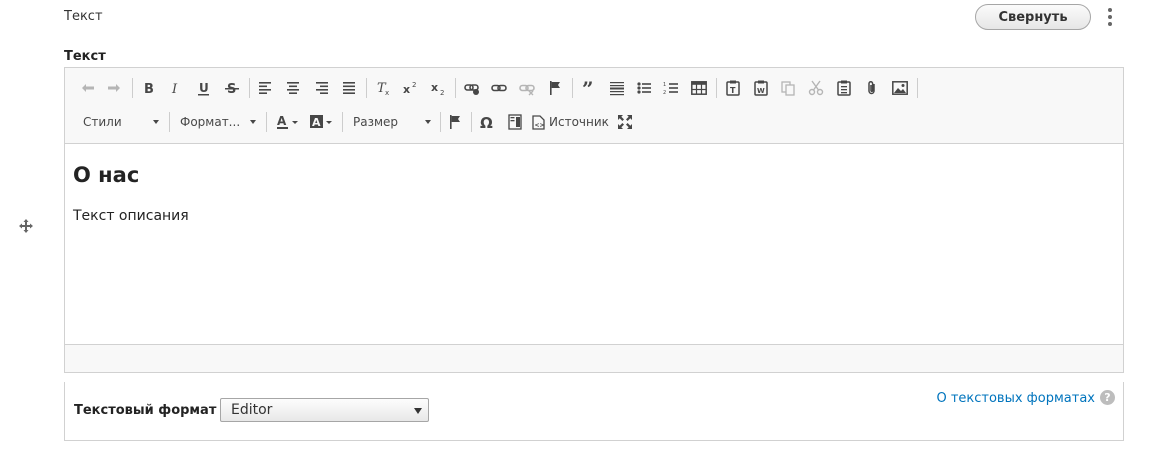 This screenshot has width=1156, height=452. I want to click on source-button: <> Источник, so click(570, 122).